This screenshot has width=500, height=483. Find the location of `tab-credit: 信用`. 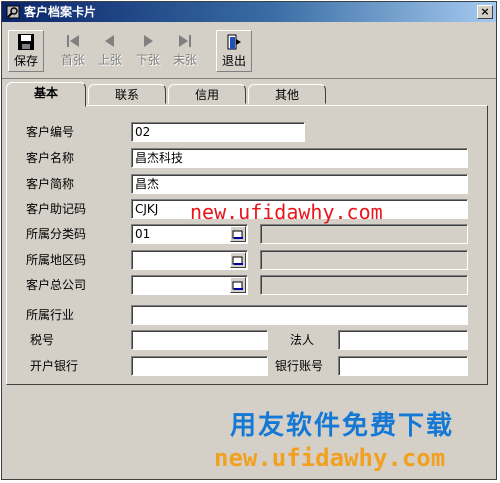

tab-credit: 信用 is located at coordinates (207, 94).